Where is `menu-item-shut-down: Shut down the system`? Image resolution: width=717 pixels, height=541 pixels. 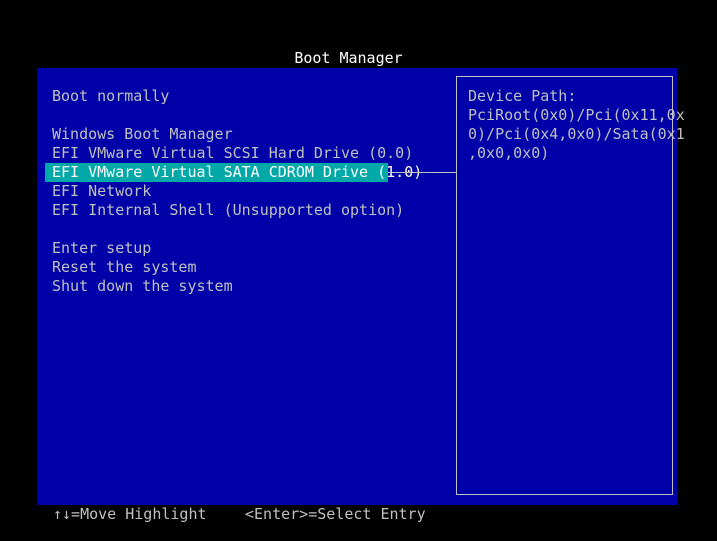
menu-item-shut-down: Shut down the system is located at coordinates (142, 286).